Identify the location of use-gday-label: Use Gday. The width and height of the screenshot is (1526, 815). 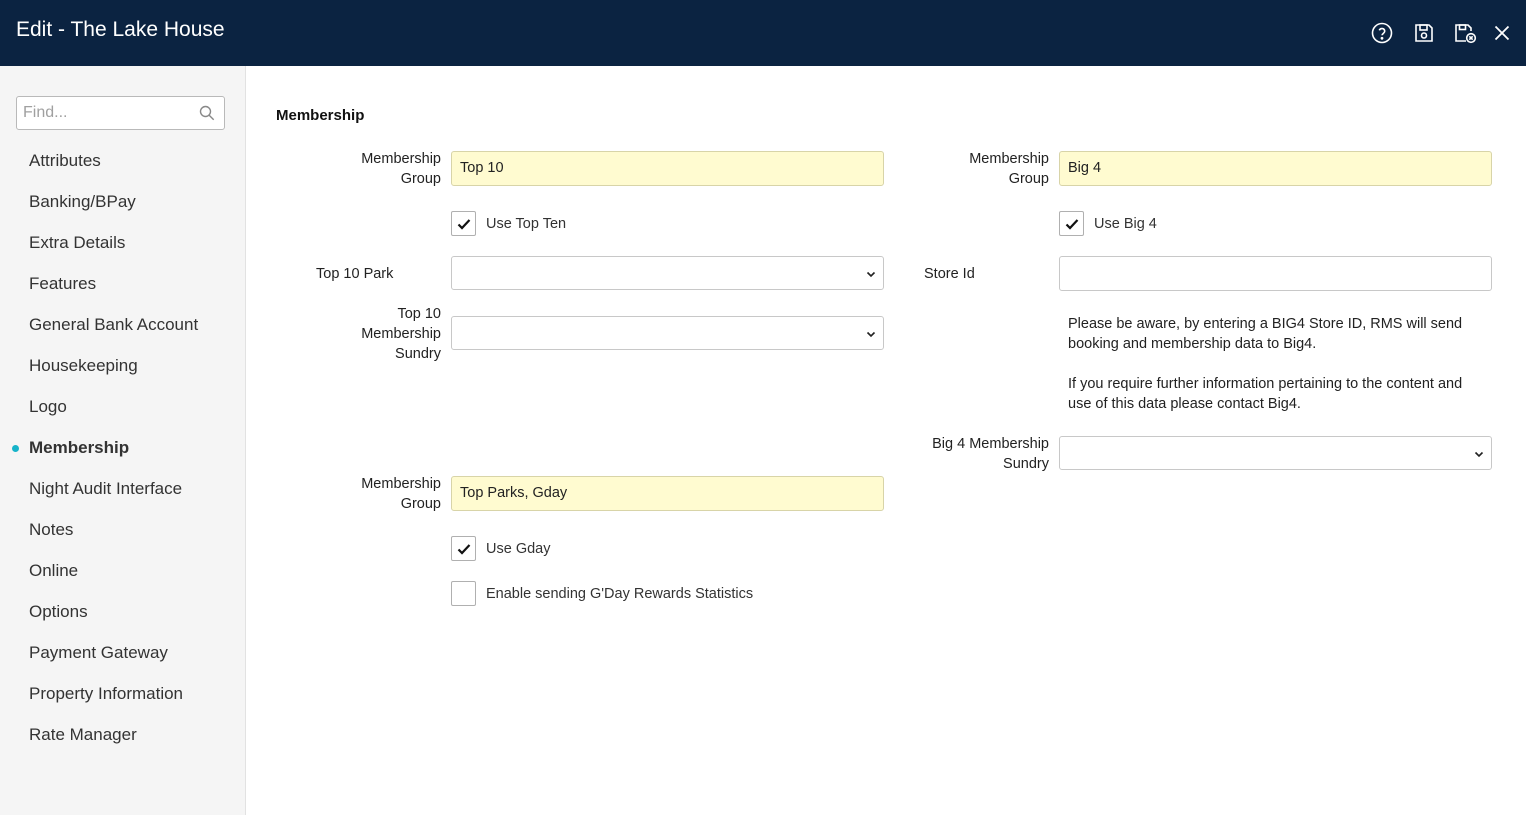
(518, 549).